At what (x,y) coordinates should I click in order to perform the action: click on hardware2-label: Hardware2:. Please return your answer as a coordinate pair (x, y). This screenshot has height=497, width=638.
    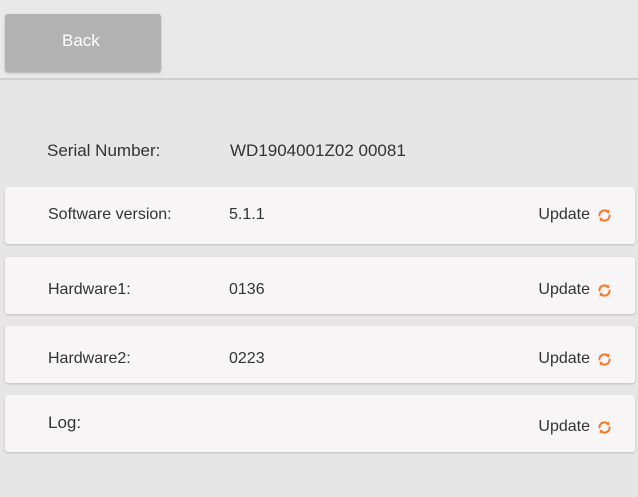
    Looking at the image, I should click on (89, 358).